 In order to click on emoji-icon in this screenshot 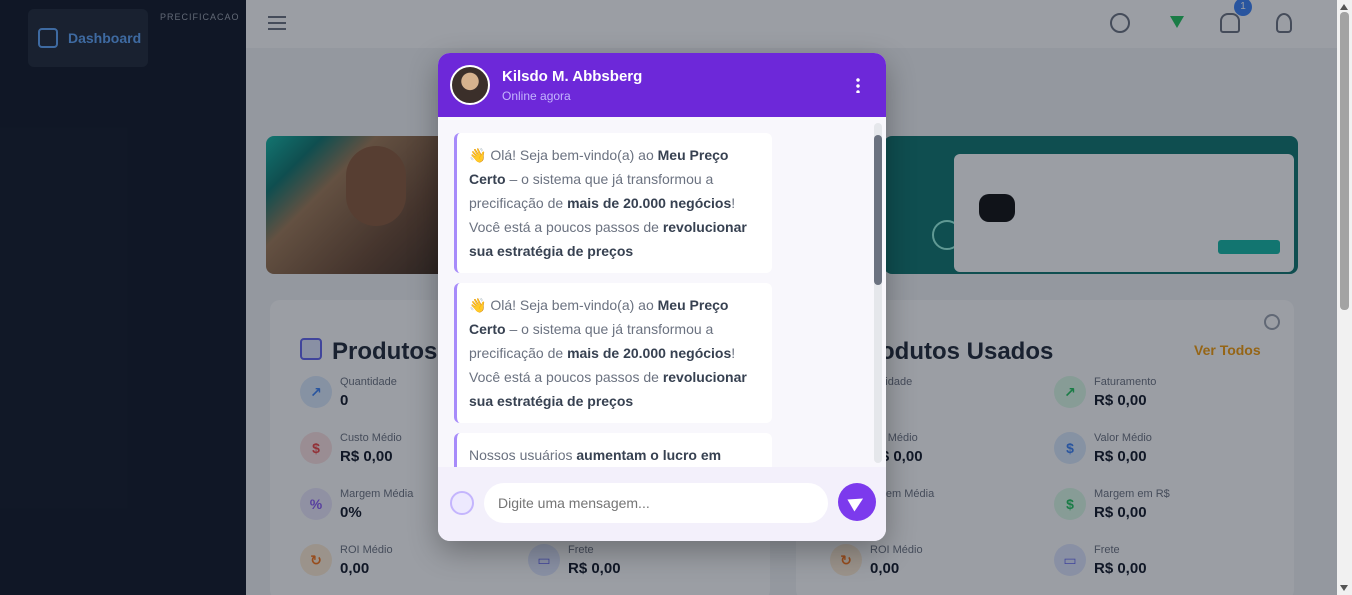, I will do `click(462, 503)`.